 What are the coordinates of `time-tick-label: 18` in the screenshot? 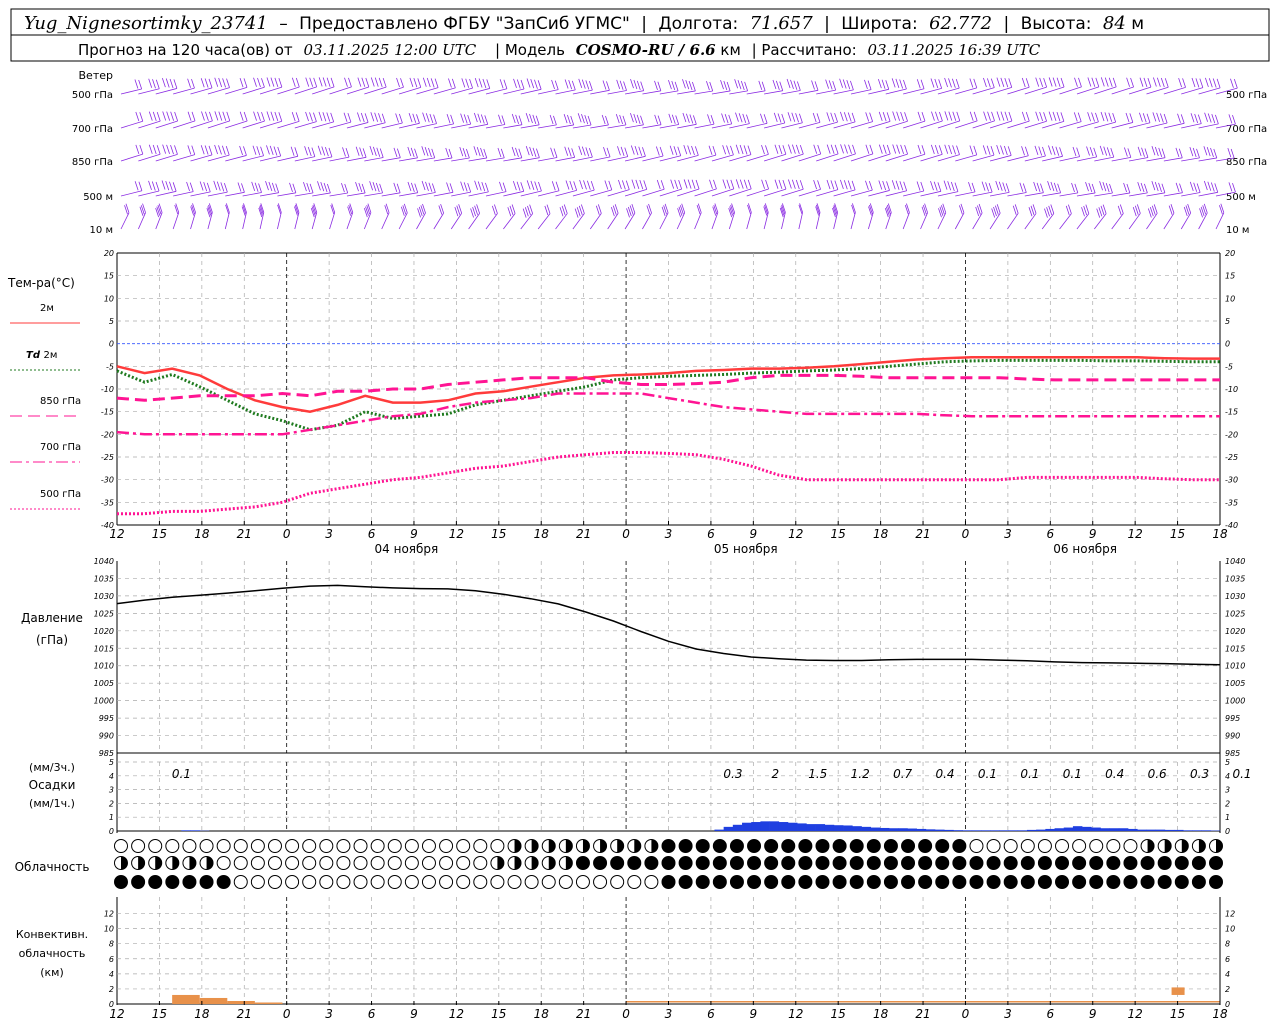 It's located at (1220, 1014).